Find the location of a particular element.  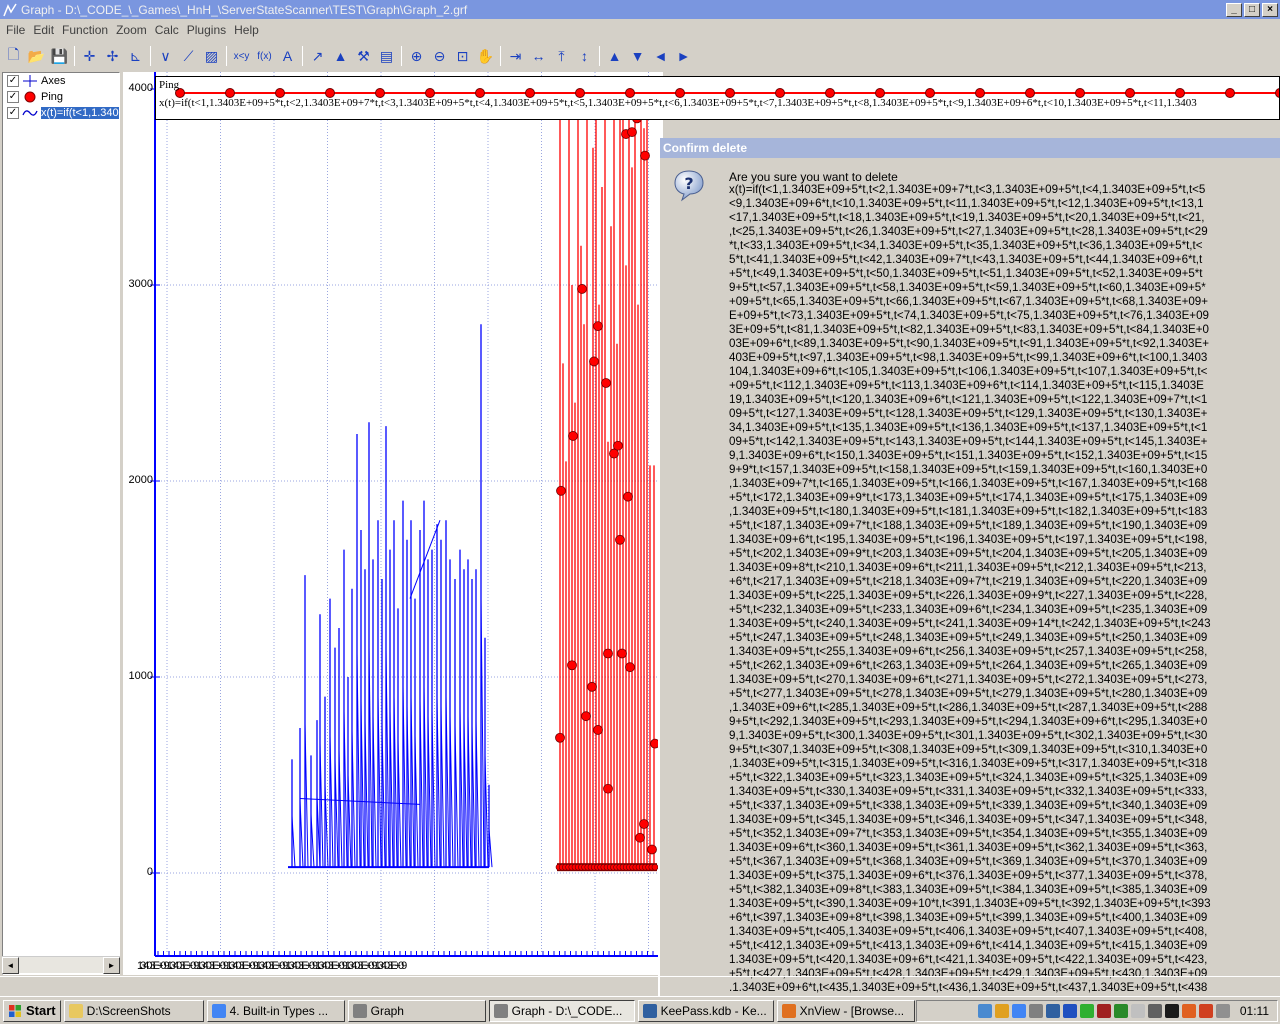

taskbar-button-label: D:\ScreenShots is located at coordinates (128, 1010).